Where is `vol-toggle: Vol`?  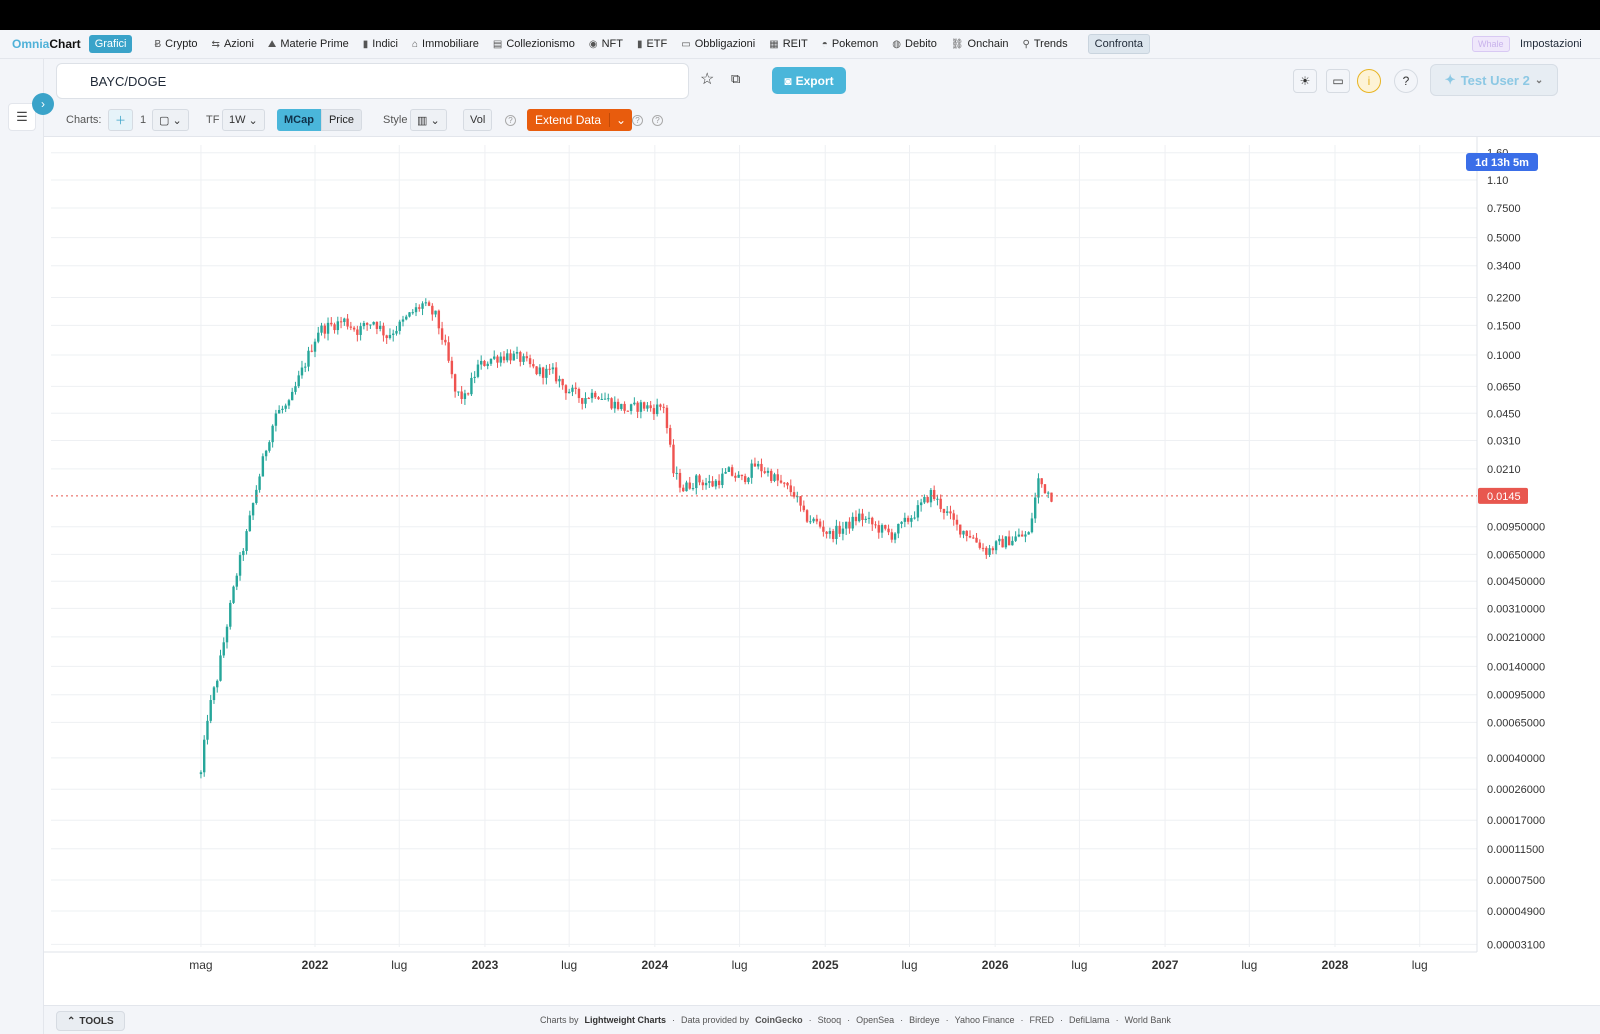
vol-toggle: Vol is located at coordinates (478, 120).